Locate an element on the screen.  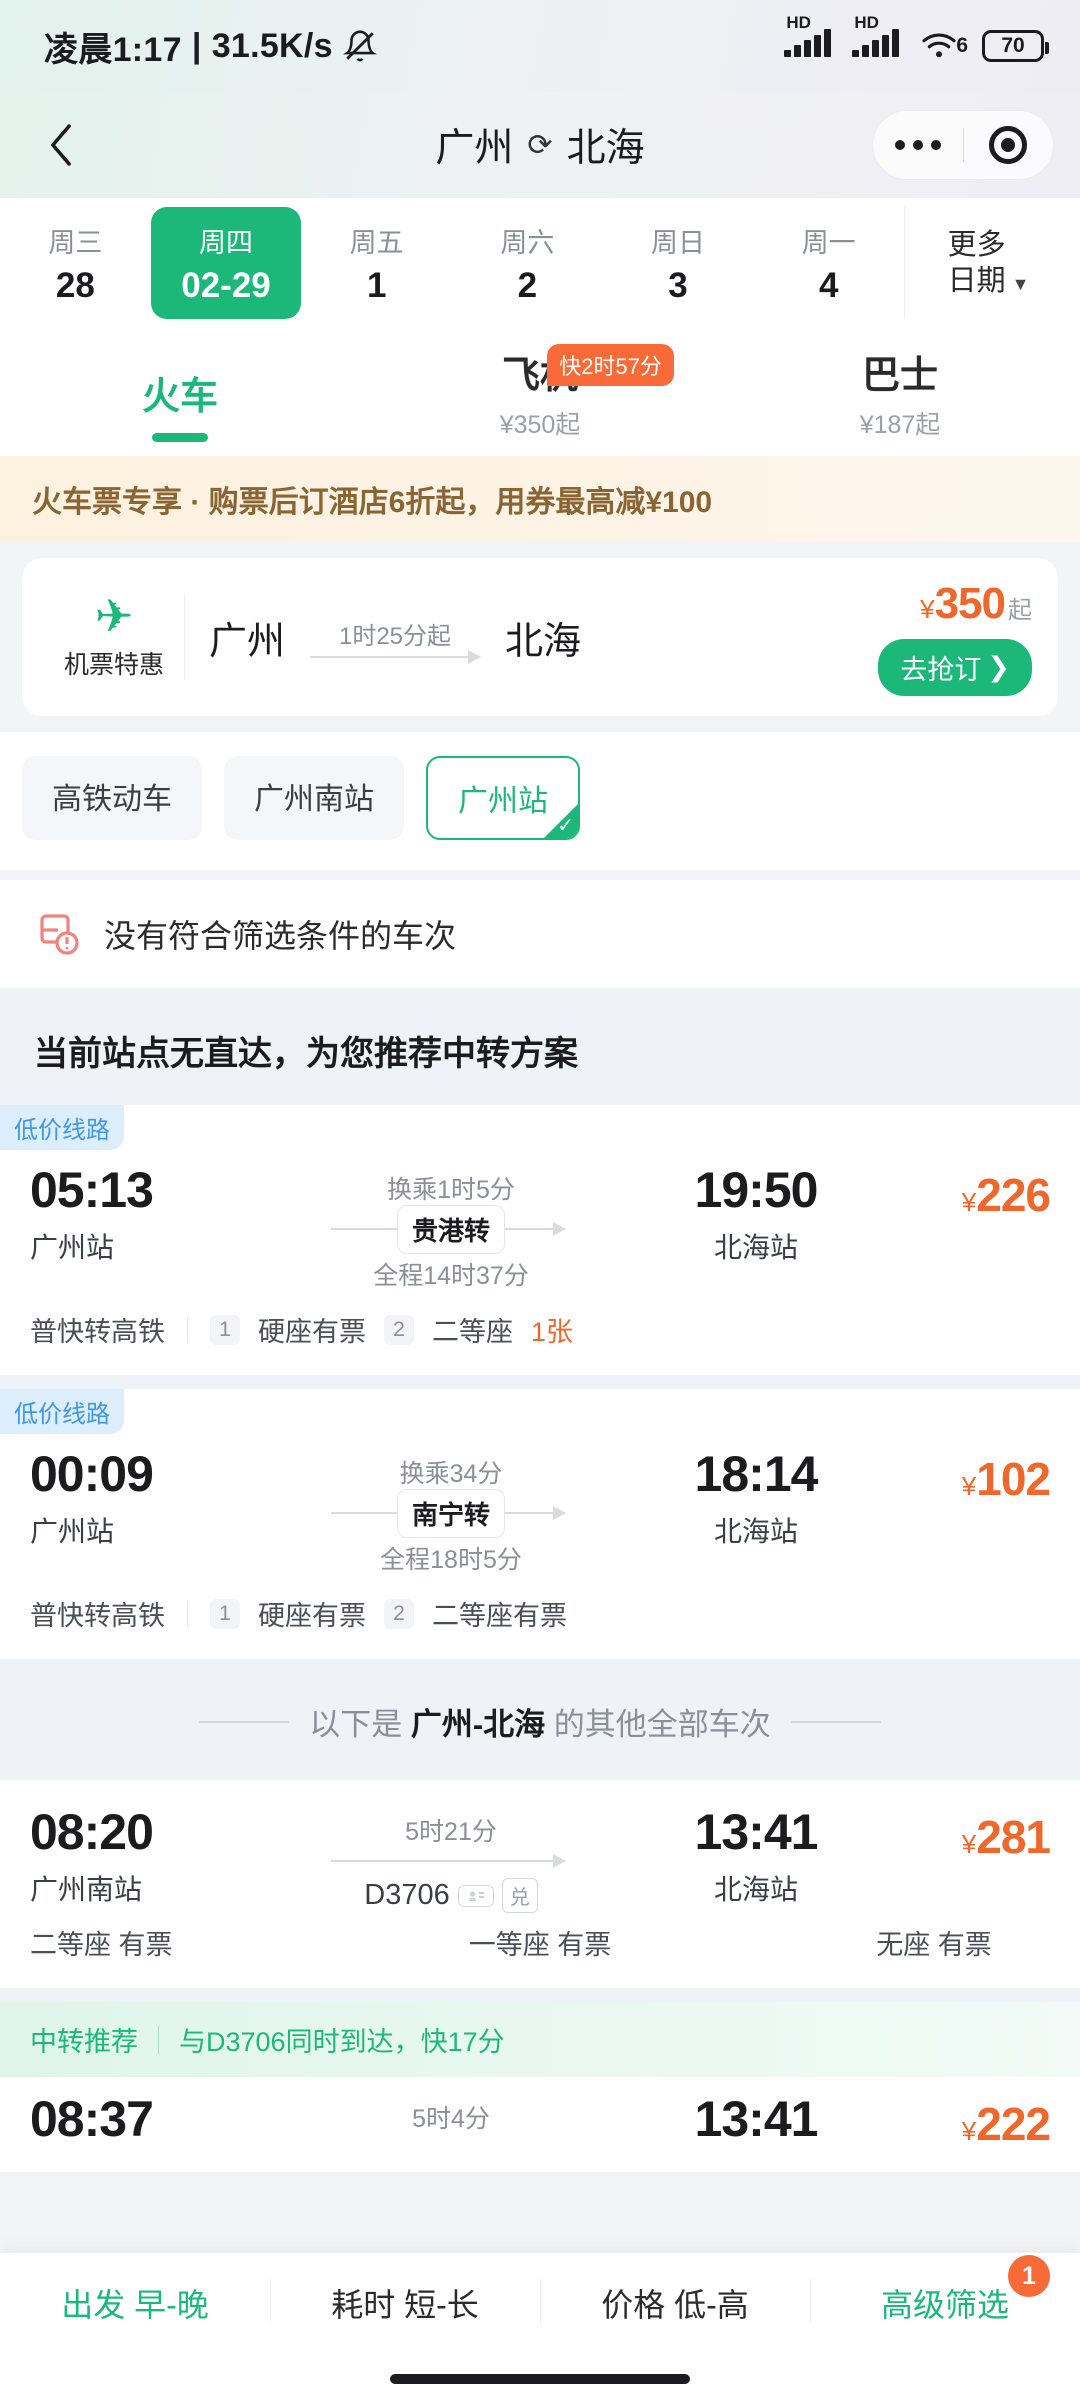
tab-flight-price: ¥350起 is located at coordinates (540, 424).